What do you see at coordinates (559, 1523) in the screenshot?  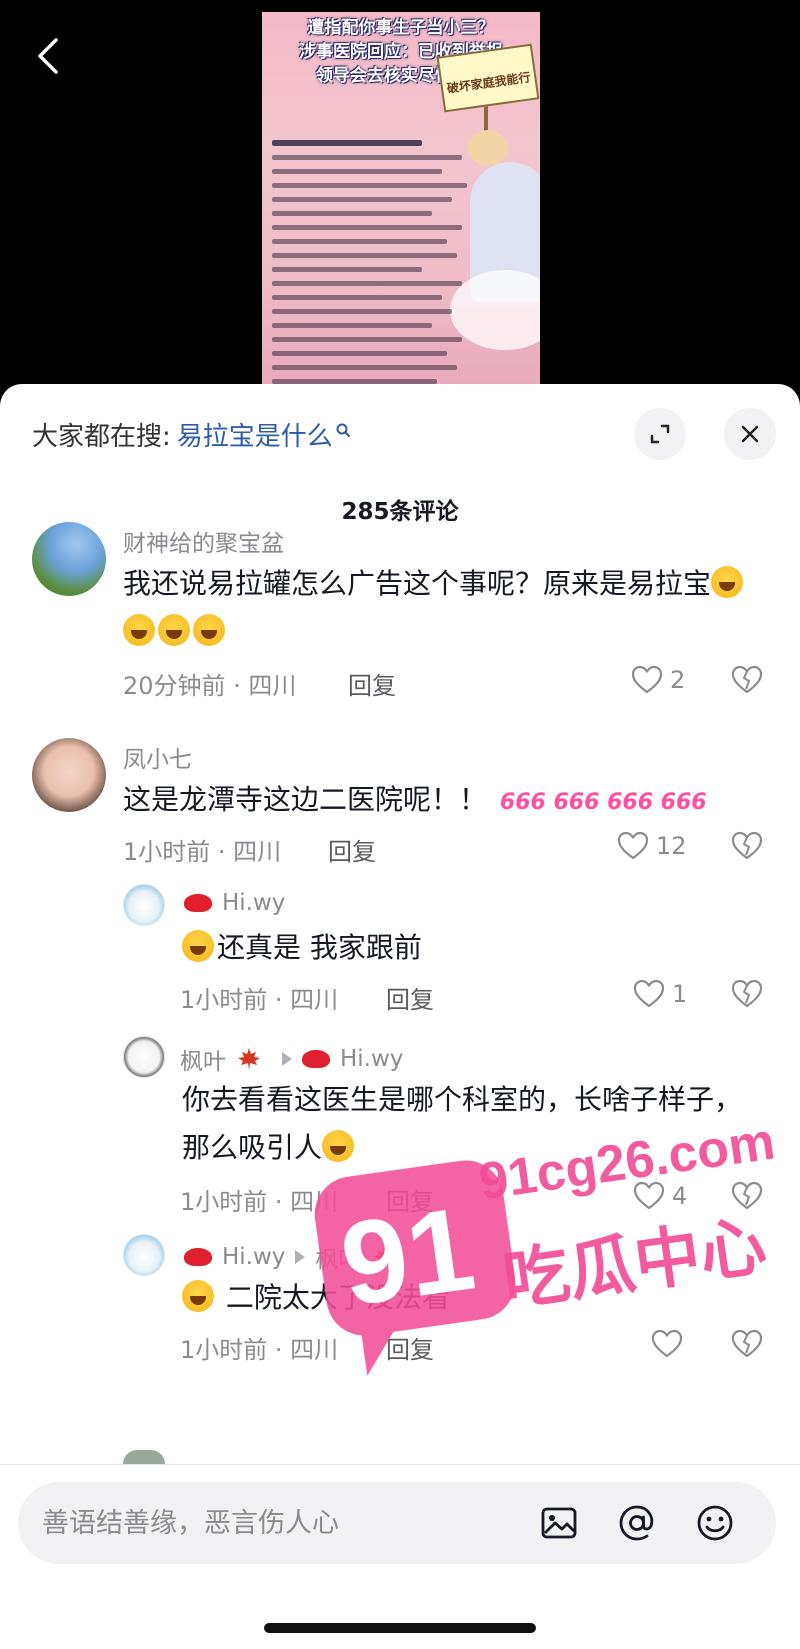 I see `image-icon` at bounding box center [559, 1523].